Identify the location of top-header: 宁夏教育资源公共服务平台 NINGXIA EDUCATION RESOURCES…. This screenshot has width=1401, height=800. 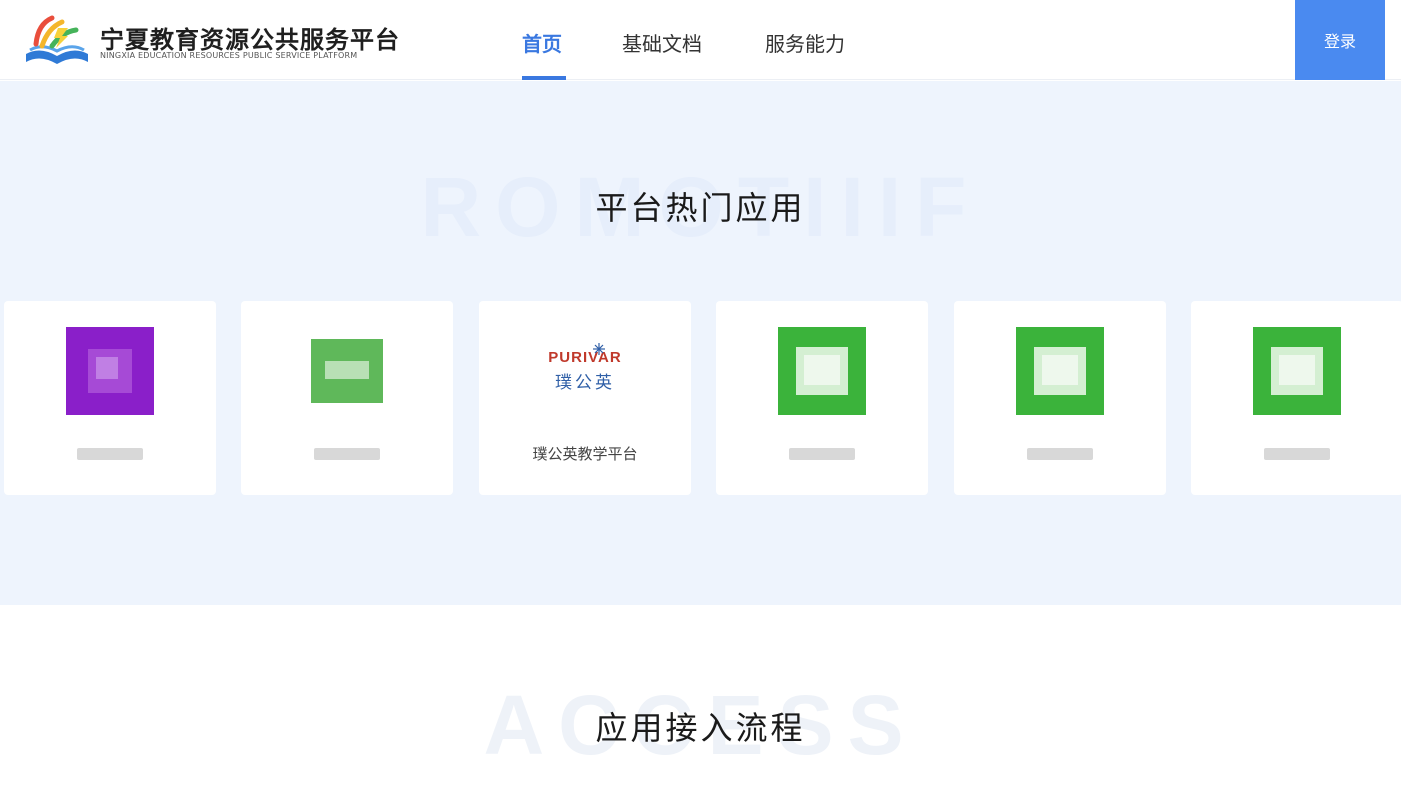
(700, 40).